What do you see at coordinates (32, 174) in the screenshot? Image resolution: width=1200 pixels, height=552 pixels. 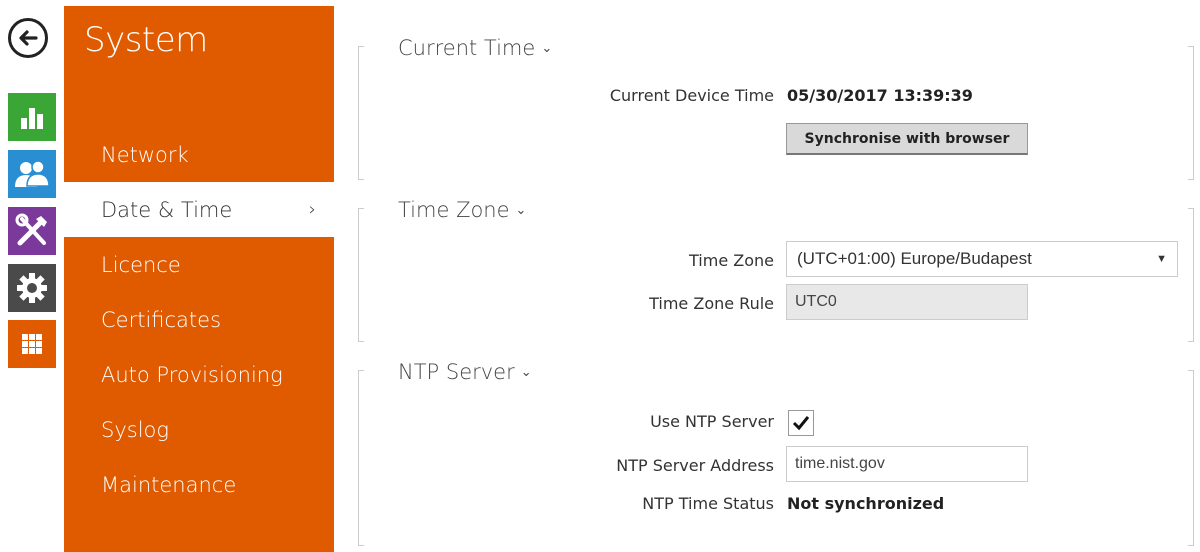 I see `users-icon` at bounding box center [32, 174].